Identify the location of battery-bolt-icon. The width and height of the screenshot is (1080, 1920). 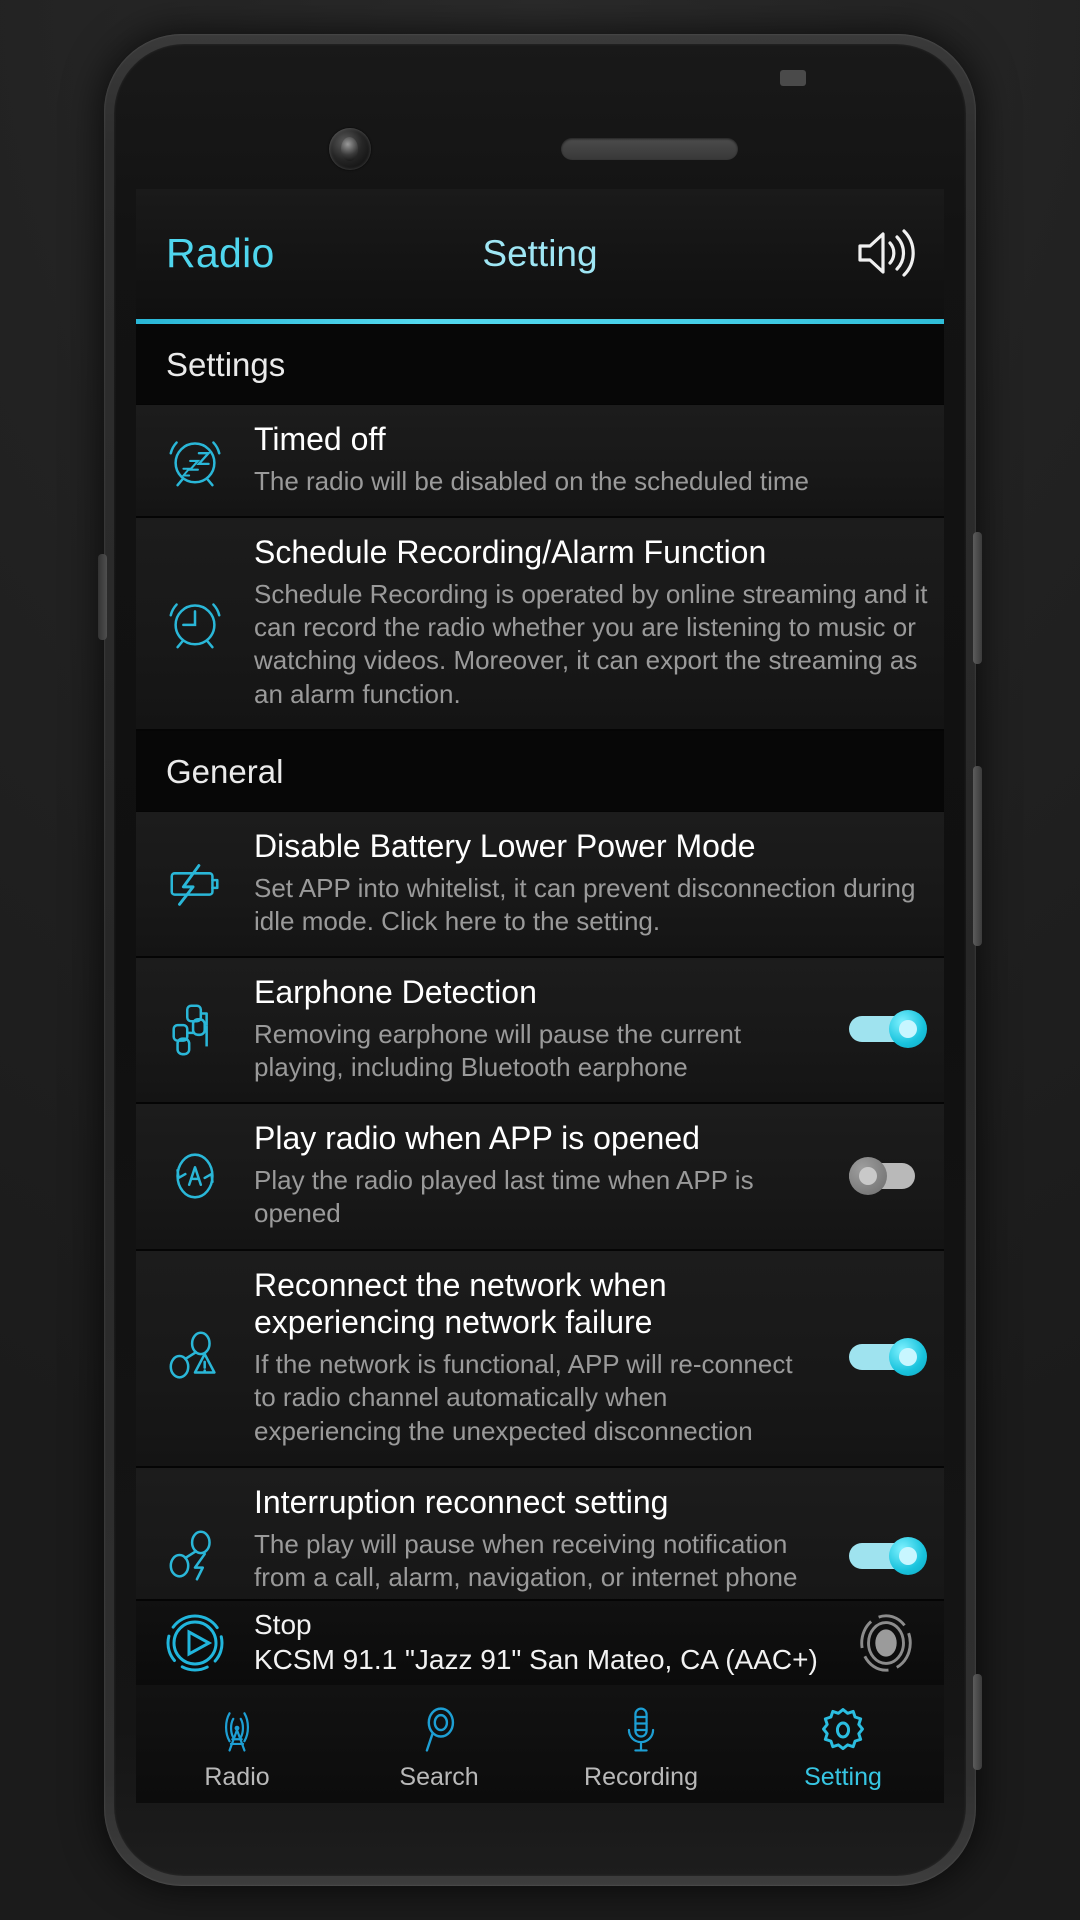
(195, 883).